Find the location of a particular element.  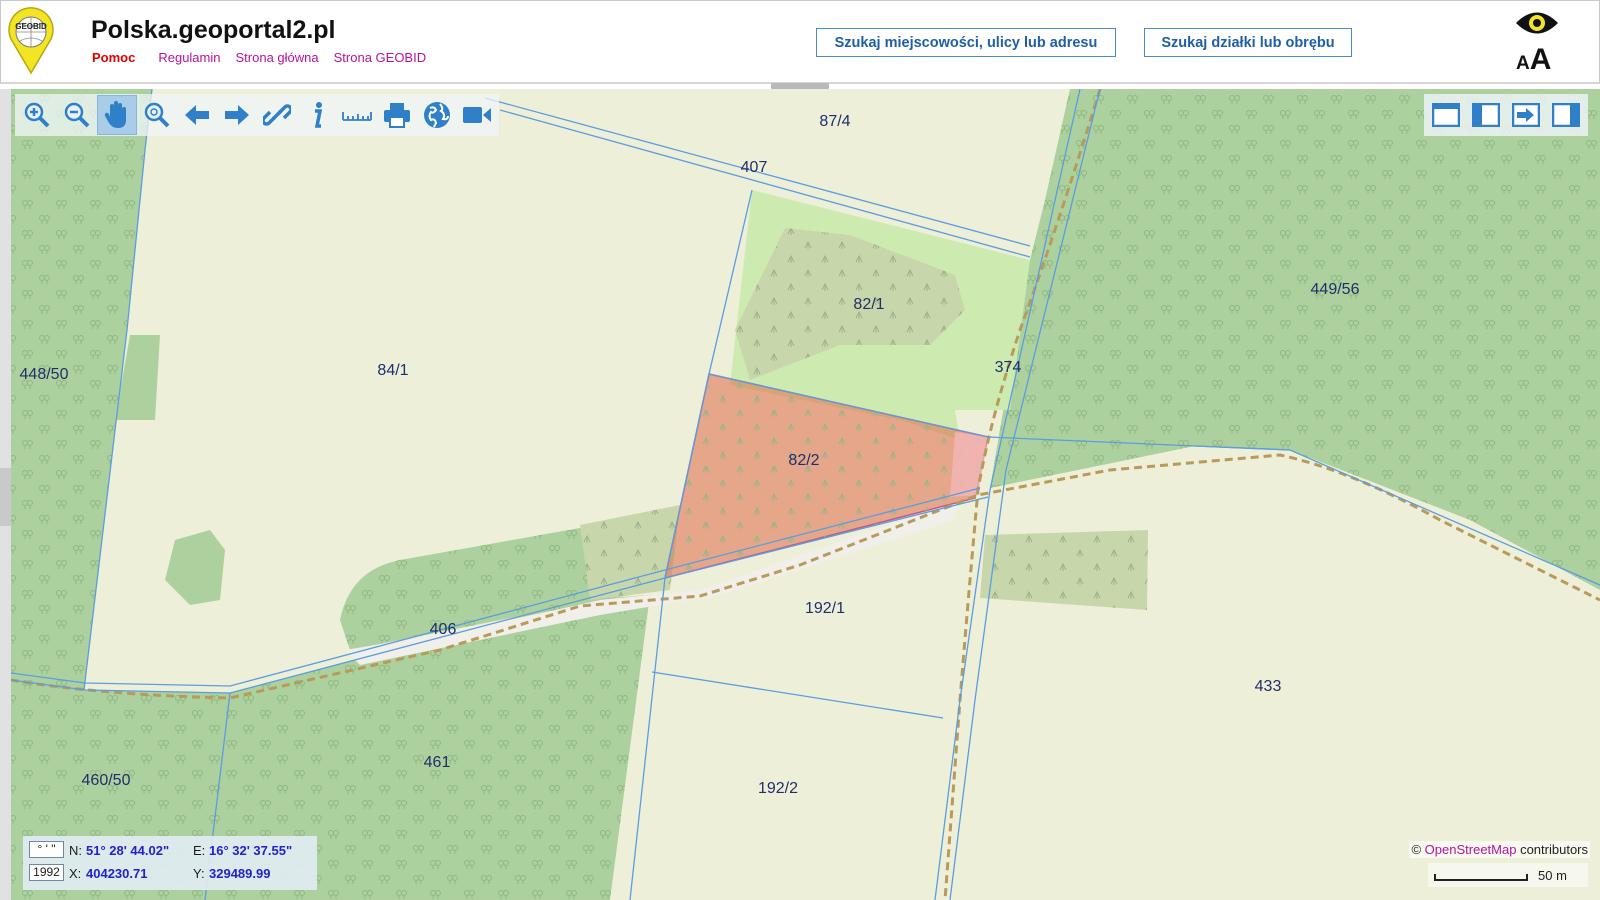

zoom-out-icon is located at coordinates (77, 115).